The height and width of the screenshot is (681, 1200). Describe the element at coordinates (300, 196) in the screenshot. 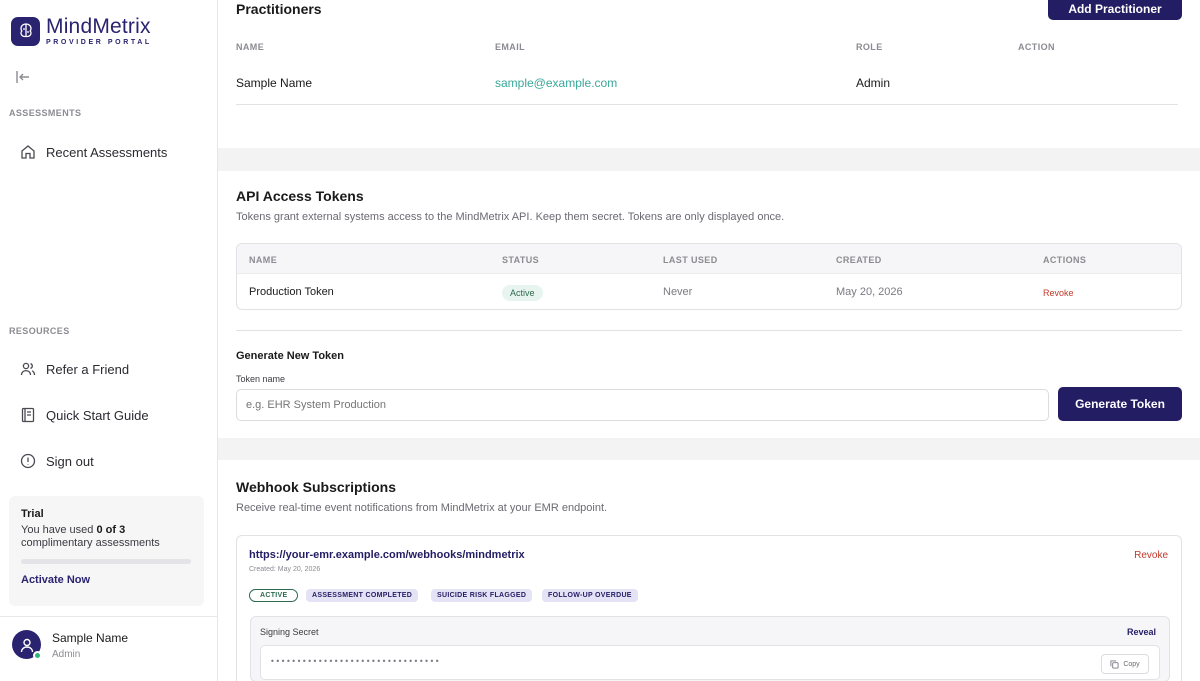

I see `api-tokens-title: API Access Tokens` at that location.